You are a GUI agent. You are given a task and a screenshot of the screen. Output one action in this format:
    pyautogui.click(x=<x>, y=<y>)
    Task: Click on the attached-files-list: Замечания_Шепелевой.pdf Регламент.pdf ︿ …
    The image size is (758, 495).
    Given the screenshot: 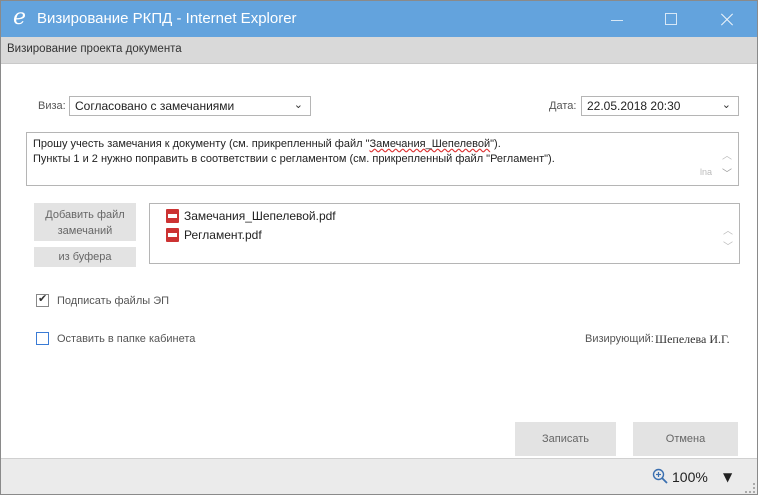 What is the action you would take?
    pyautogui.click(x=444, y=233)
    